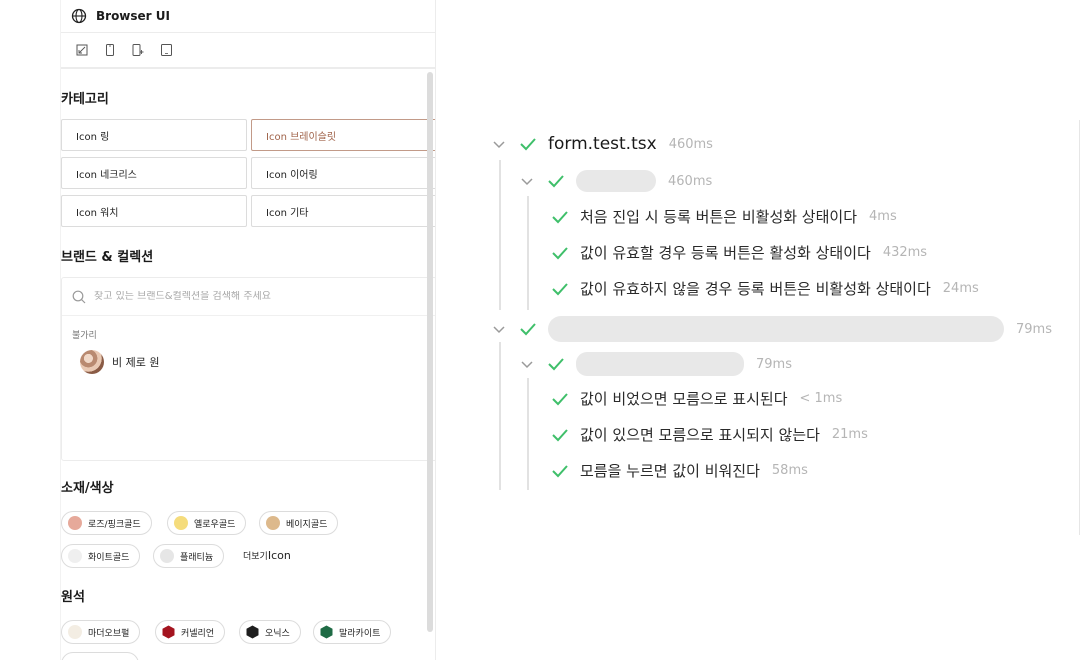 This screenshot has height=660, width=1080. What do you see at coordinates (154, 211) in the screenshot?
I see `category-watch-button: Icon 워치` at bounding box center [154, 211].